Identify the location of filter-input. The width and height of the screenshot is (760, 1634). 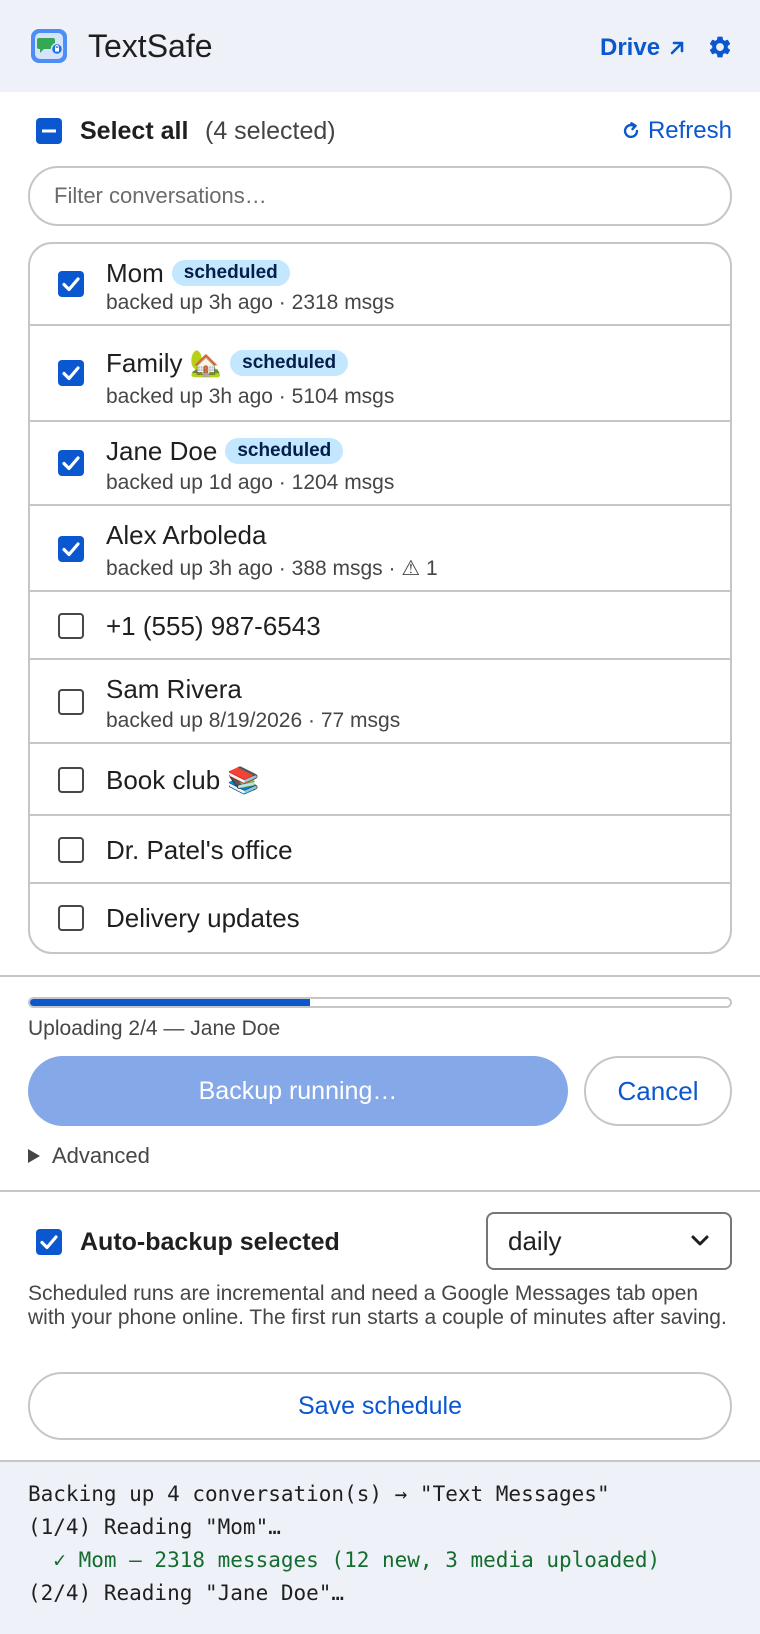
(380, 196).